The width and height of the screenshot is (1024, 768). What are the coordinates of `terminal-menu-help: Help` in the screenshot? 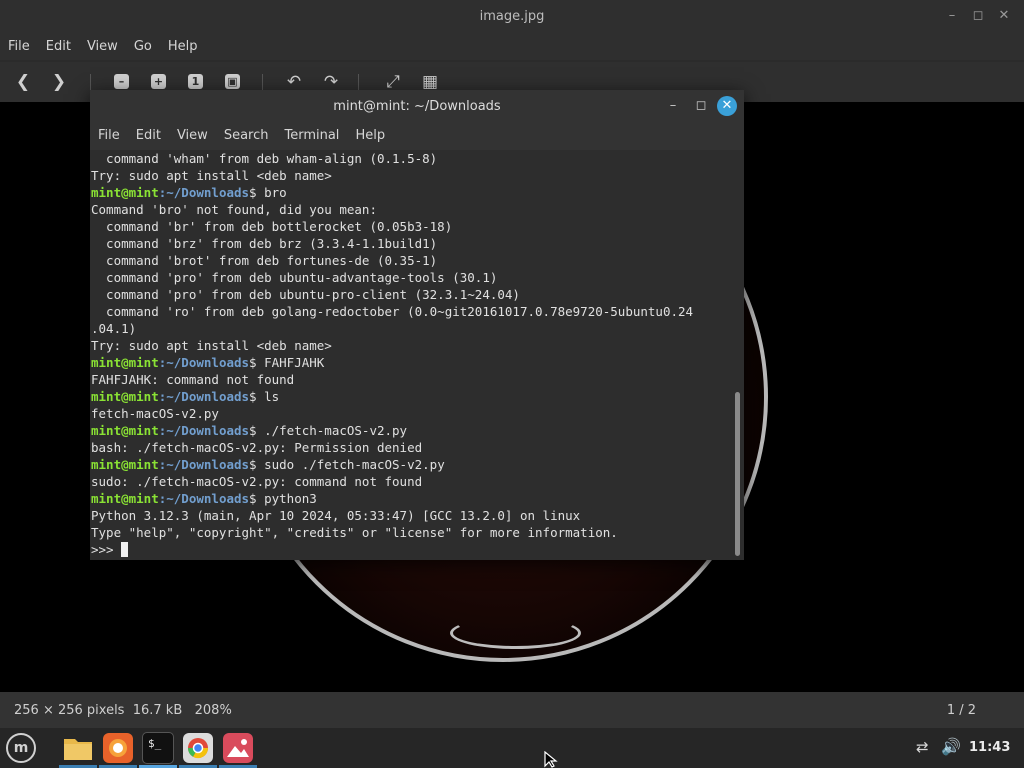 It's located at (370, 132).